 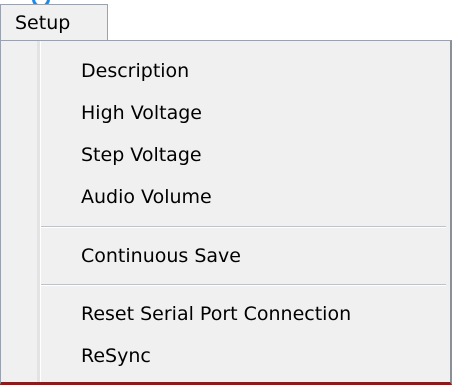 What do you see at coordinates (243, 356) in the screenshot?
I see `menu-item-resync: ReSync` at bounding box center [243, 356].